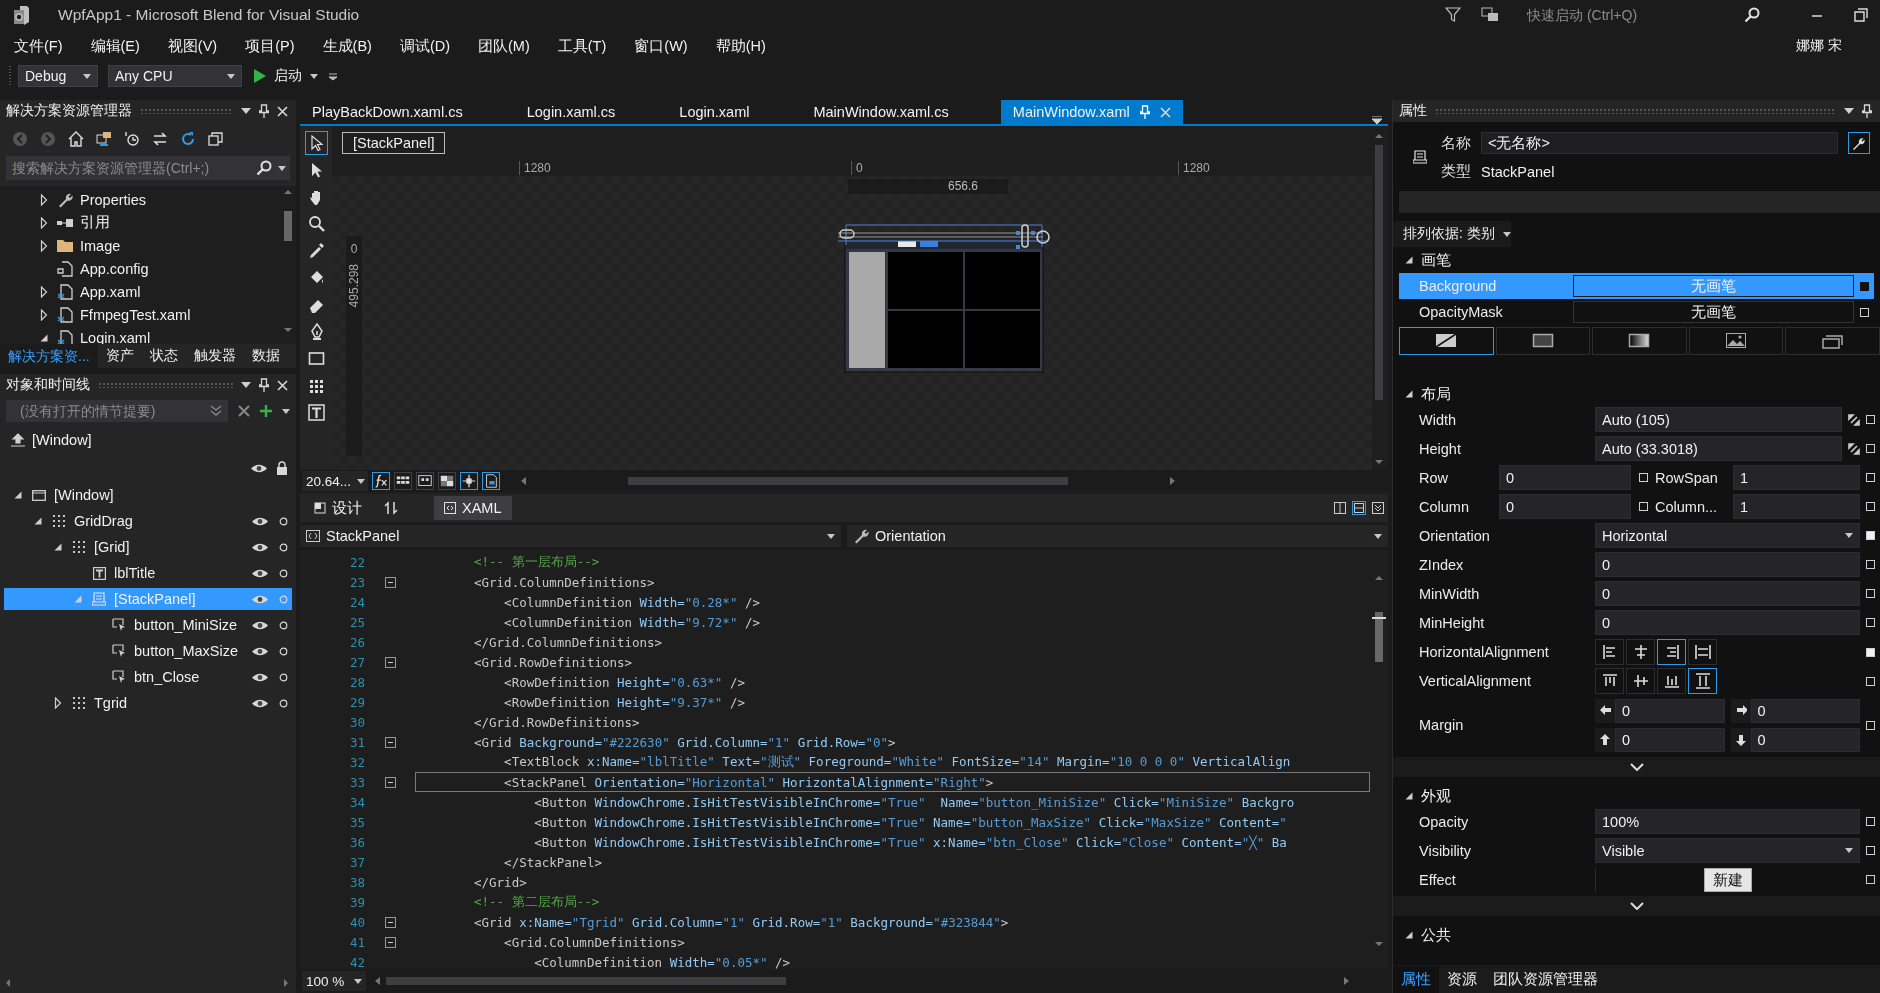  What do you see at coordinates (1490, 15) in the screenshot?
I see `feedback-icon` at bounding box center [1490, 15].